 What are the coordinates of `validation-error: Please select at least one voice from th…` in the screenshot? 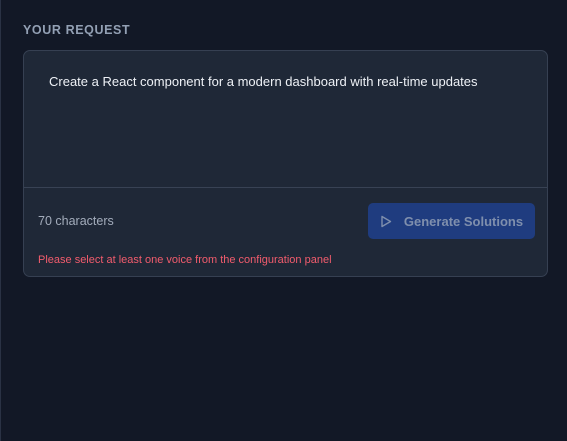 It's located at (185, 260).